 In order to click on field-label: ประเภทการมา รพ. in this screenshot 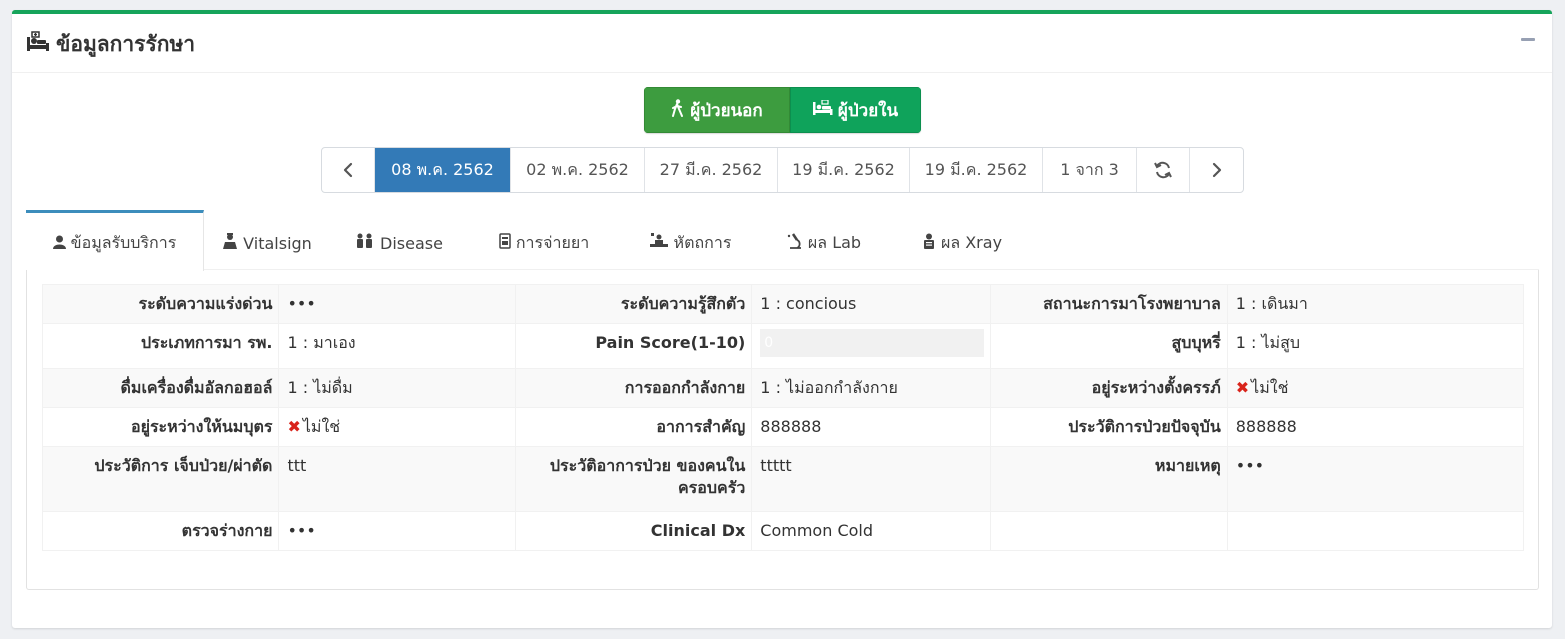, I will do `click(160, 346)`.